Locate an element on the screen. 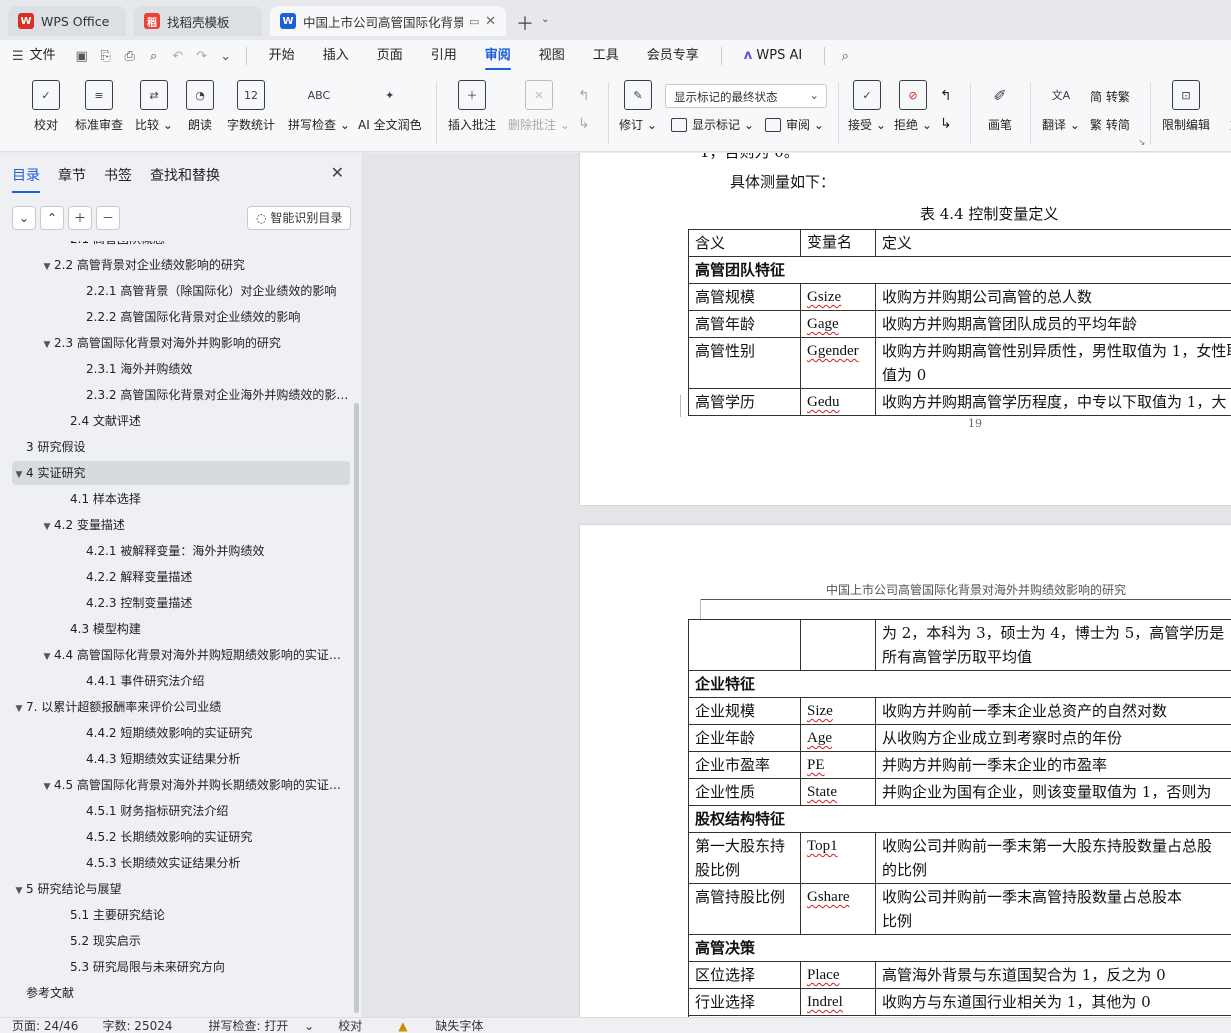  toc-item: ▼ 4.5 高管国际化背景对海外并购长期绩效影响的实证研究 is located at coordinates (181, 785).